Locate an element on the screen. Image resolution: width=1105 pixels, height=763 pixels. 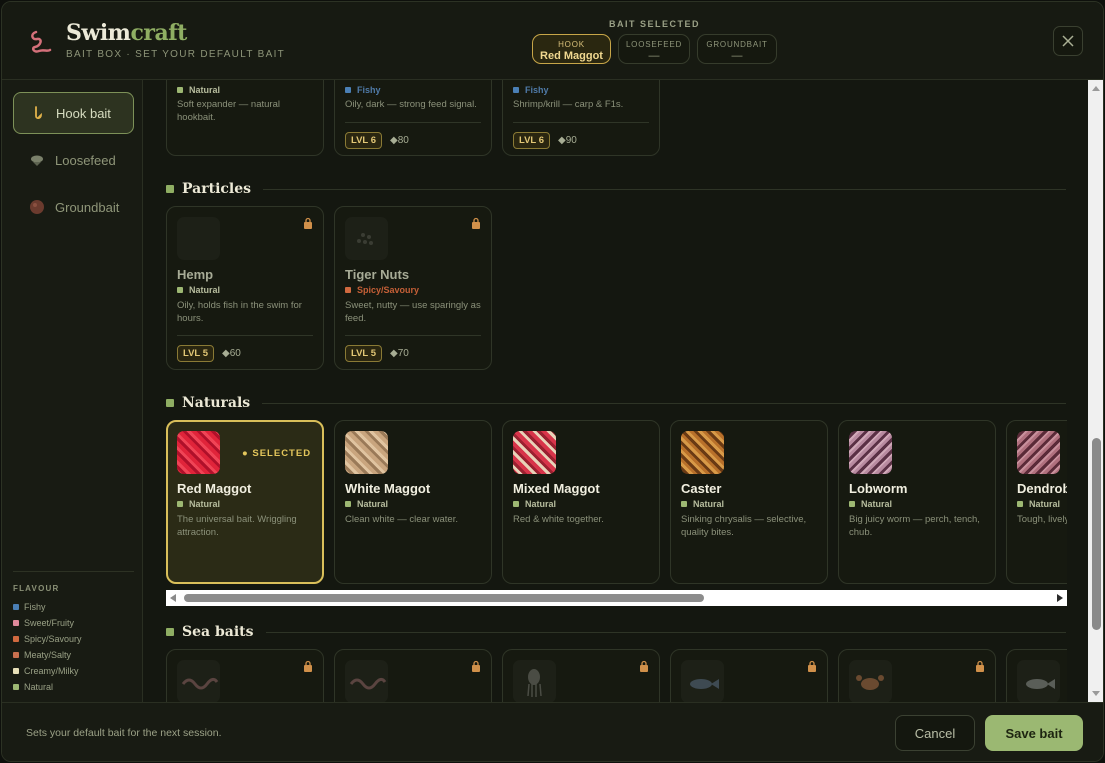
bait-name: Tiger Nuts is located at coordinates (377, 274).